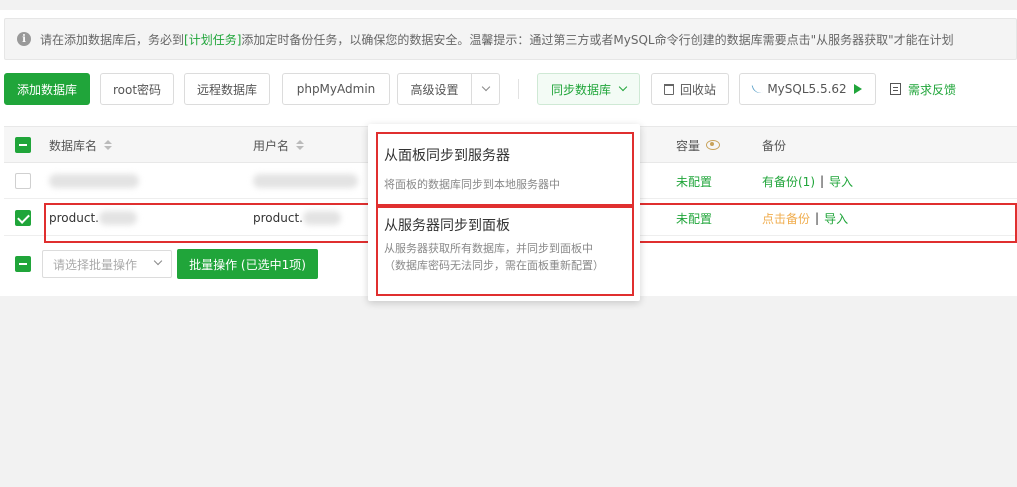  I want to click on info-icon: i, so click(24, 39).